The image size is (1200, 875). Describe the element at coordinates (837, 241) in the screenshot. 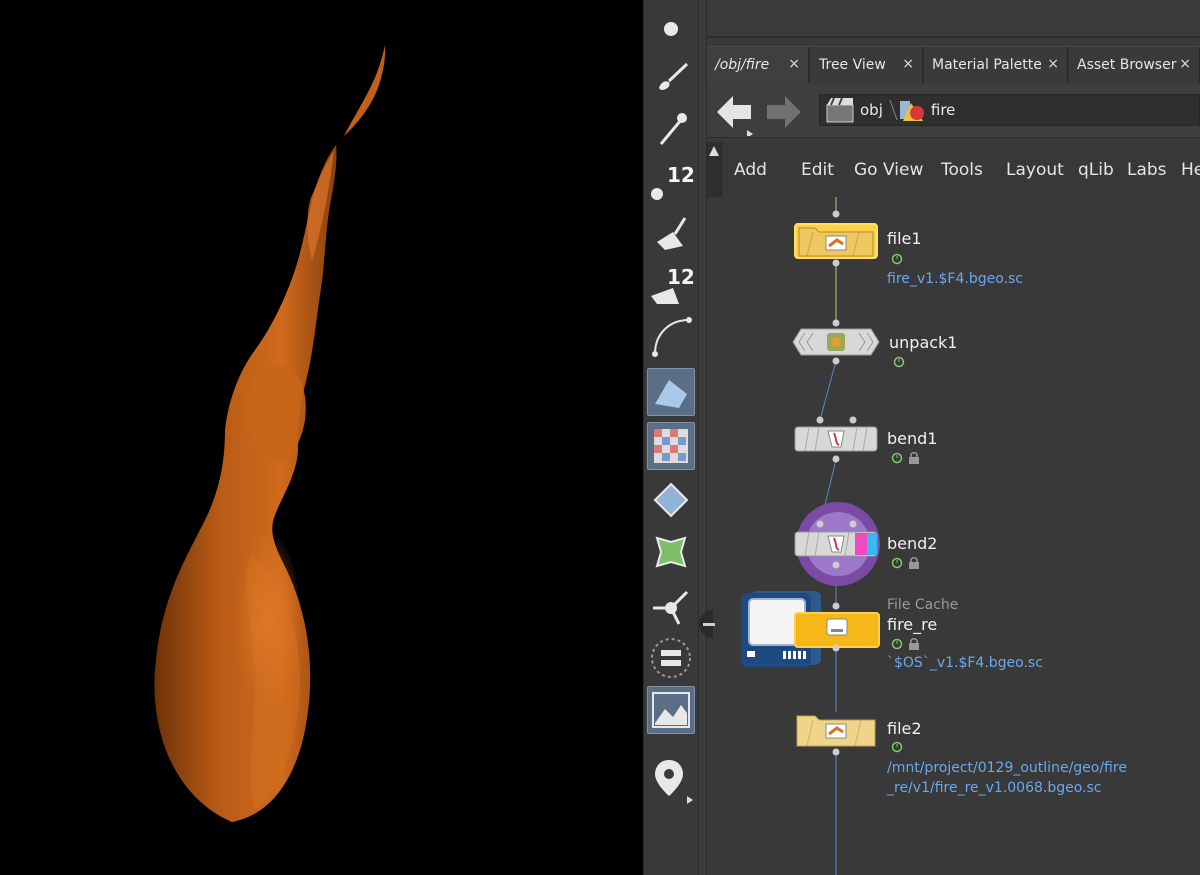

I see `node-file1` at that location.